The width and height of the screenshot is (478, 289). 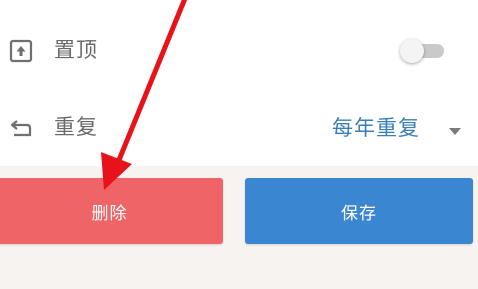 I want to click on save-button: 保存, so click(x=359, y=211).